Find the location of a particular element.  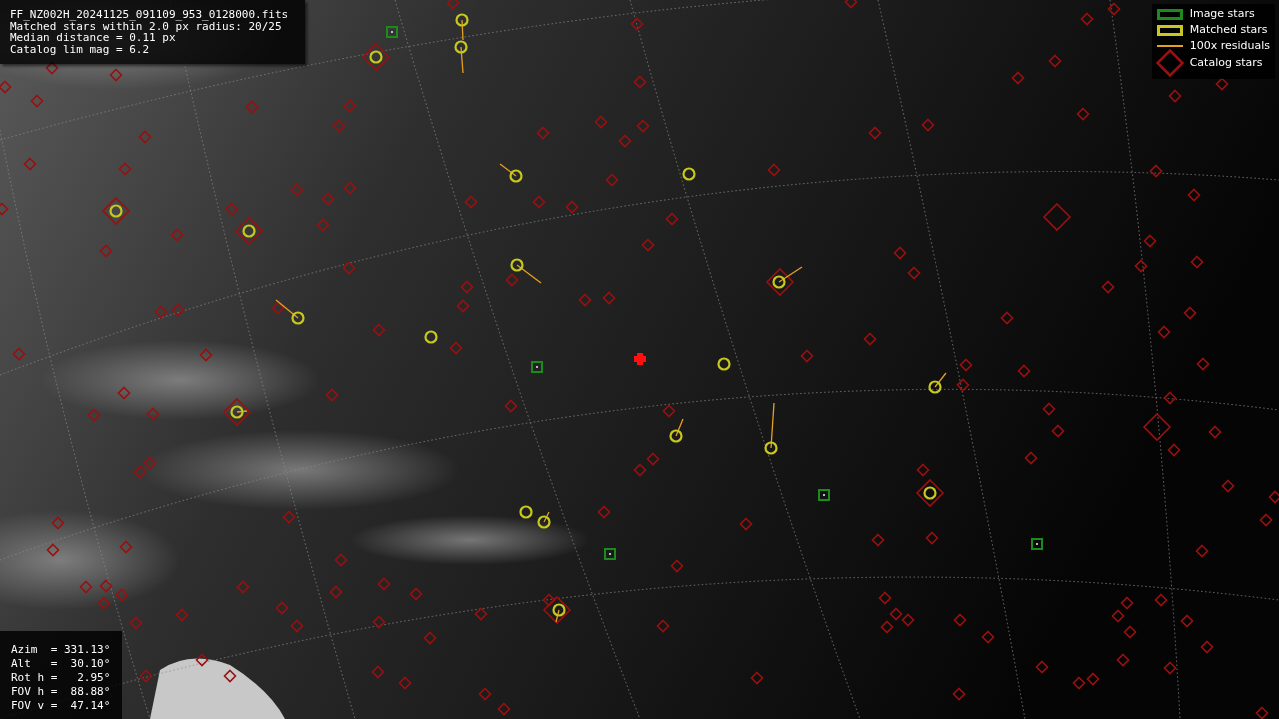

legend-label: Matched stars is located at coordinates (1228, 30).